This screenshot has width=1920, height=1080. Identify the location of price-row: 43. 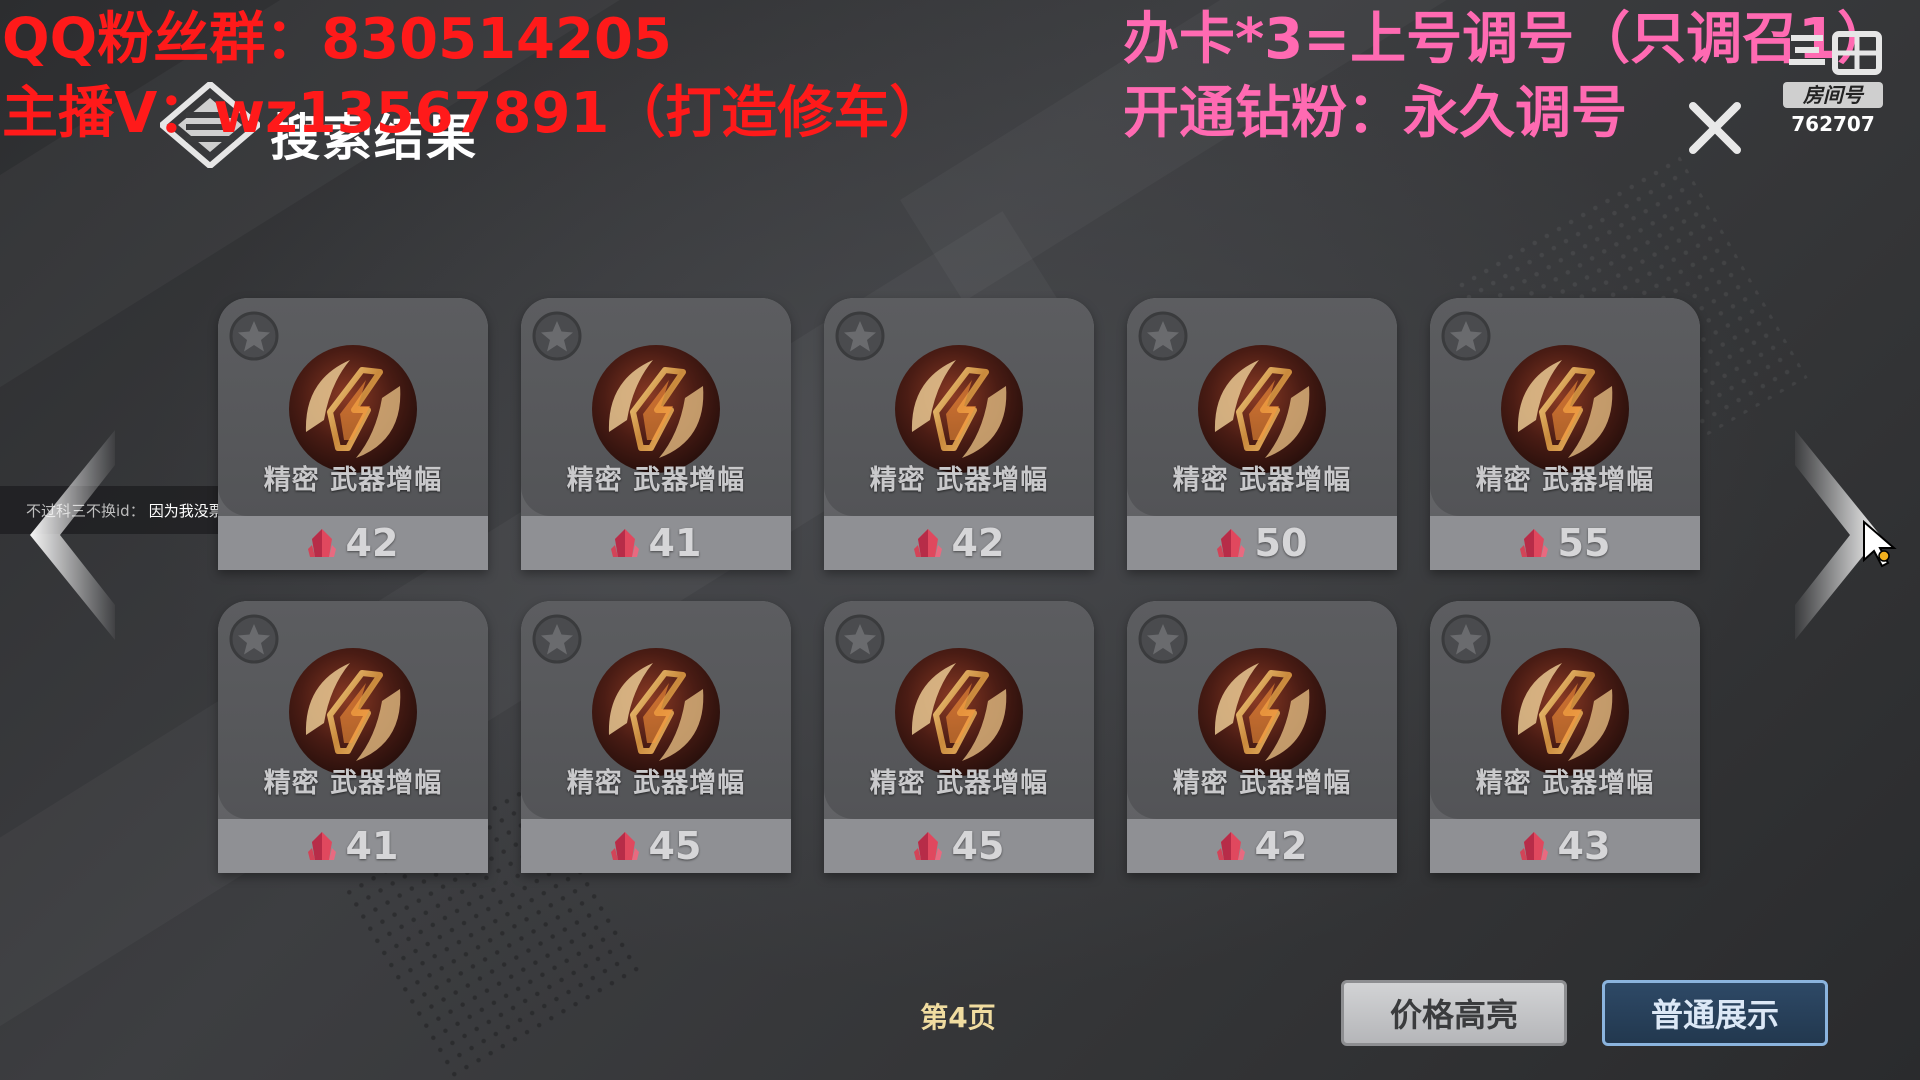
(1565, 846).